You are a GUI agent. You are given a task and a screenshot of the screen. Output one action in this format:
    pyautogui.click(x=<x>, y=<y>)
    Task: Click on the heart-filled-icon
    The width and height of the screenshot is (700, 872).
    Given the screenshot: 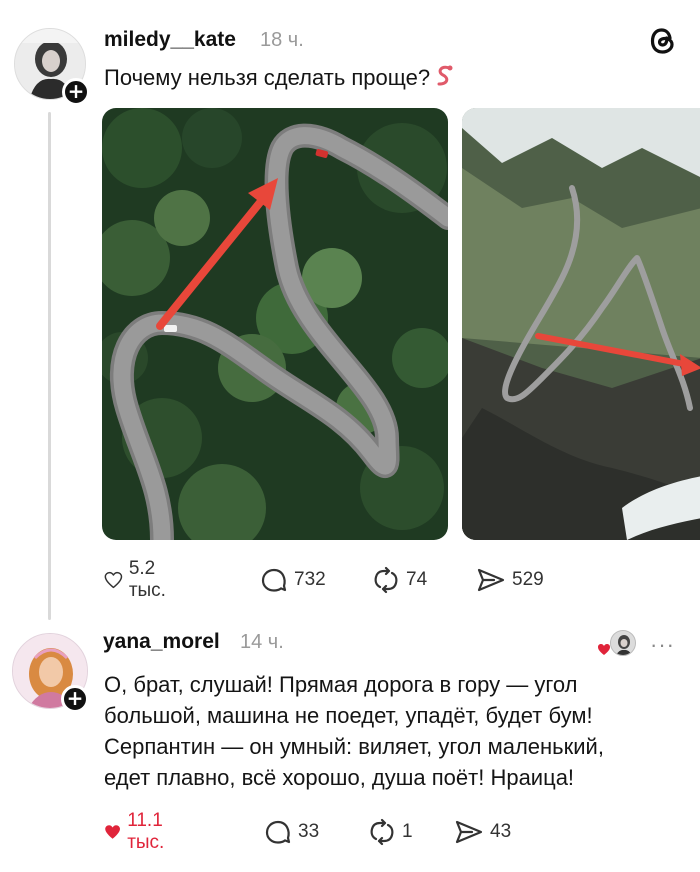 What is the action you would take?
    pyautogui.click(x=112, y=832)
    